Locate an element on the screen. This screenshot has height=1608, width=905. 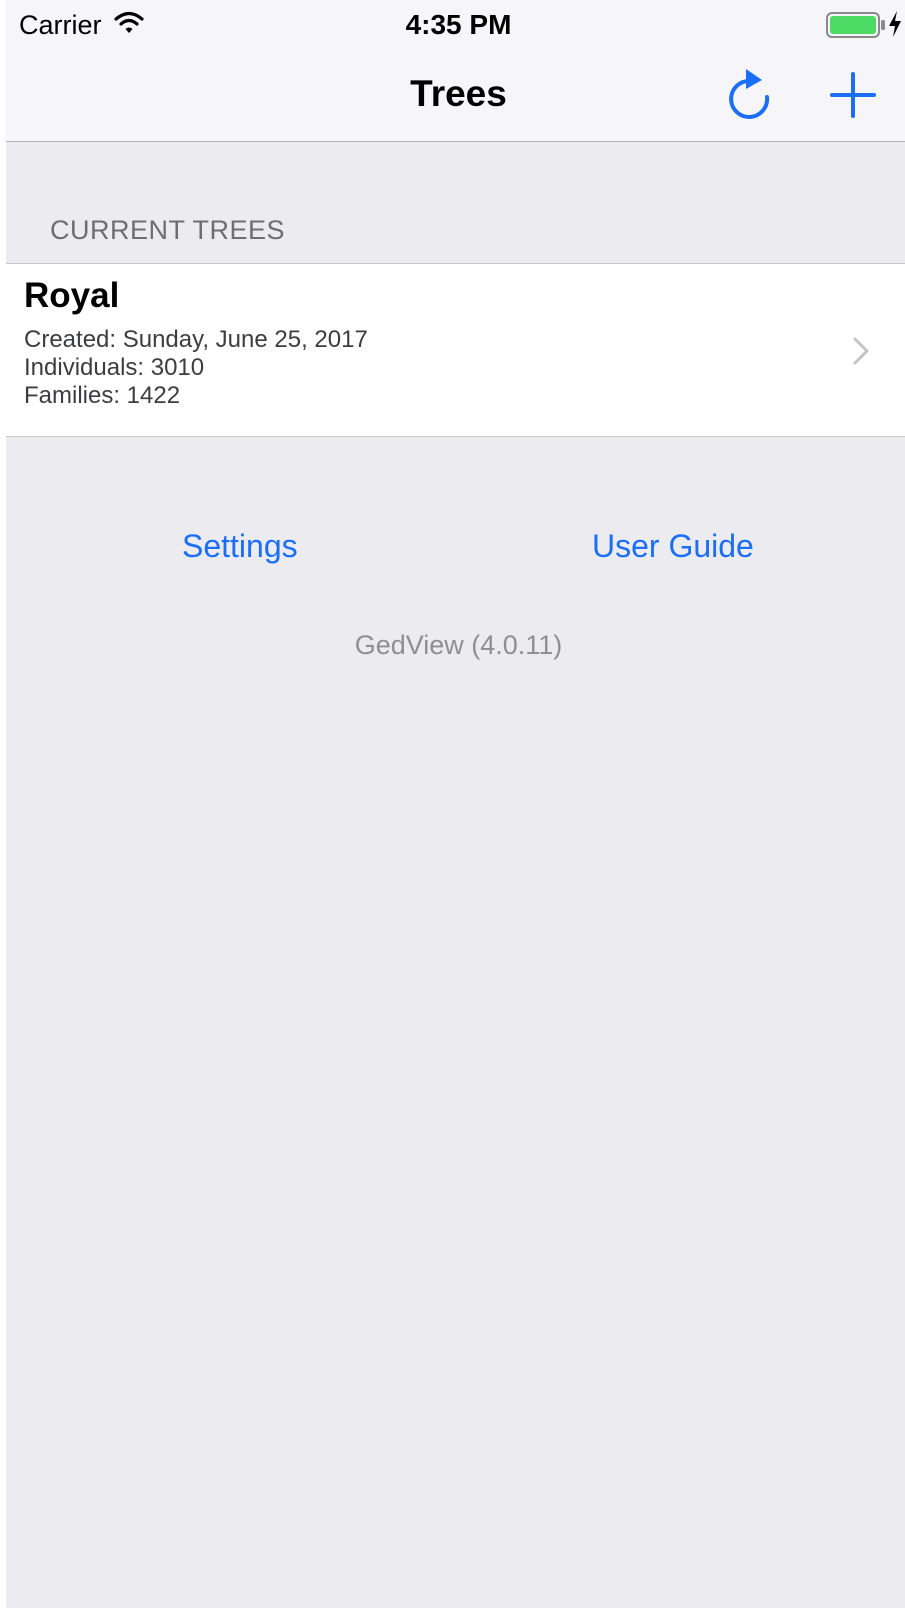
tree-families-count: Families: 1422 is located at coordinates (102, 395).